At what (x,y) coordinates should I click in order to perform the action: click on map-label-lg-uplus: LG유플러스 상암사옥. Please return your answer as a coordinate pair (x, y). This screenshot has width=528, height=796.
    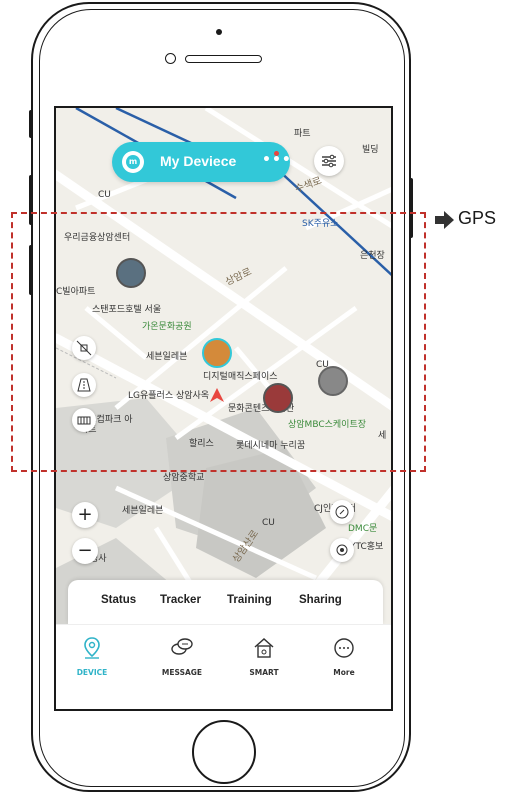
    Looking at the image, I should click on (169, 396).